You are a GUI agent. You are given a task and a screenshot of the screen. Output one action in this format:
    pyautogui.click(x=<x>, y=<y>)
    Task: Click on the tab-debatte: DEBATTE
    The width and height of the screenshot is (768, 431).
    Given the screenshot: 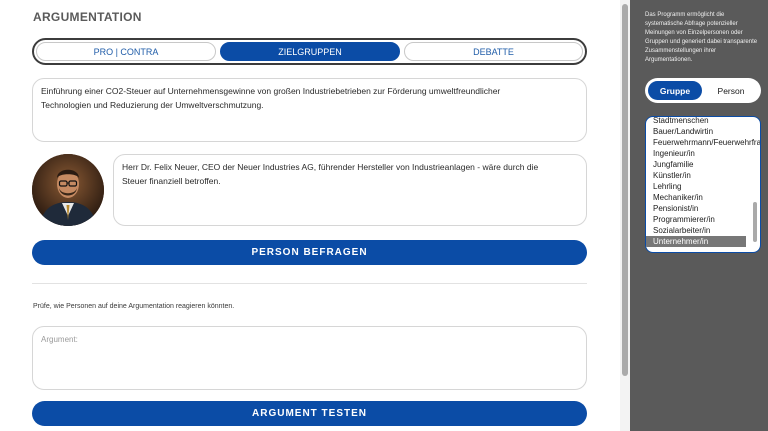 What is the action you would take?
    pyautogui.click(x=493, y=51)
    